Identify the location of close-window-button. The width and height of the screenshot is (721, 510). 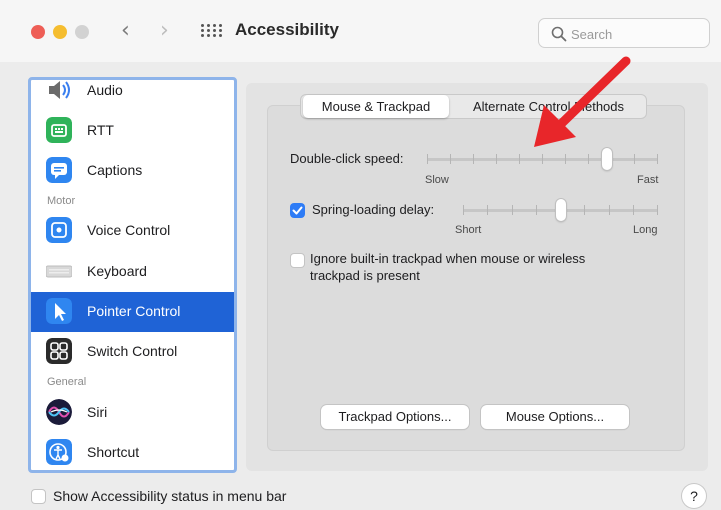
(38, 32).